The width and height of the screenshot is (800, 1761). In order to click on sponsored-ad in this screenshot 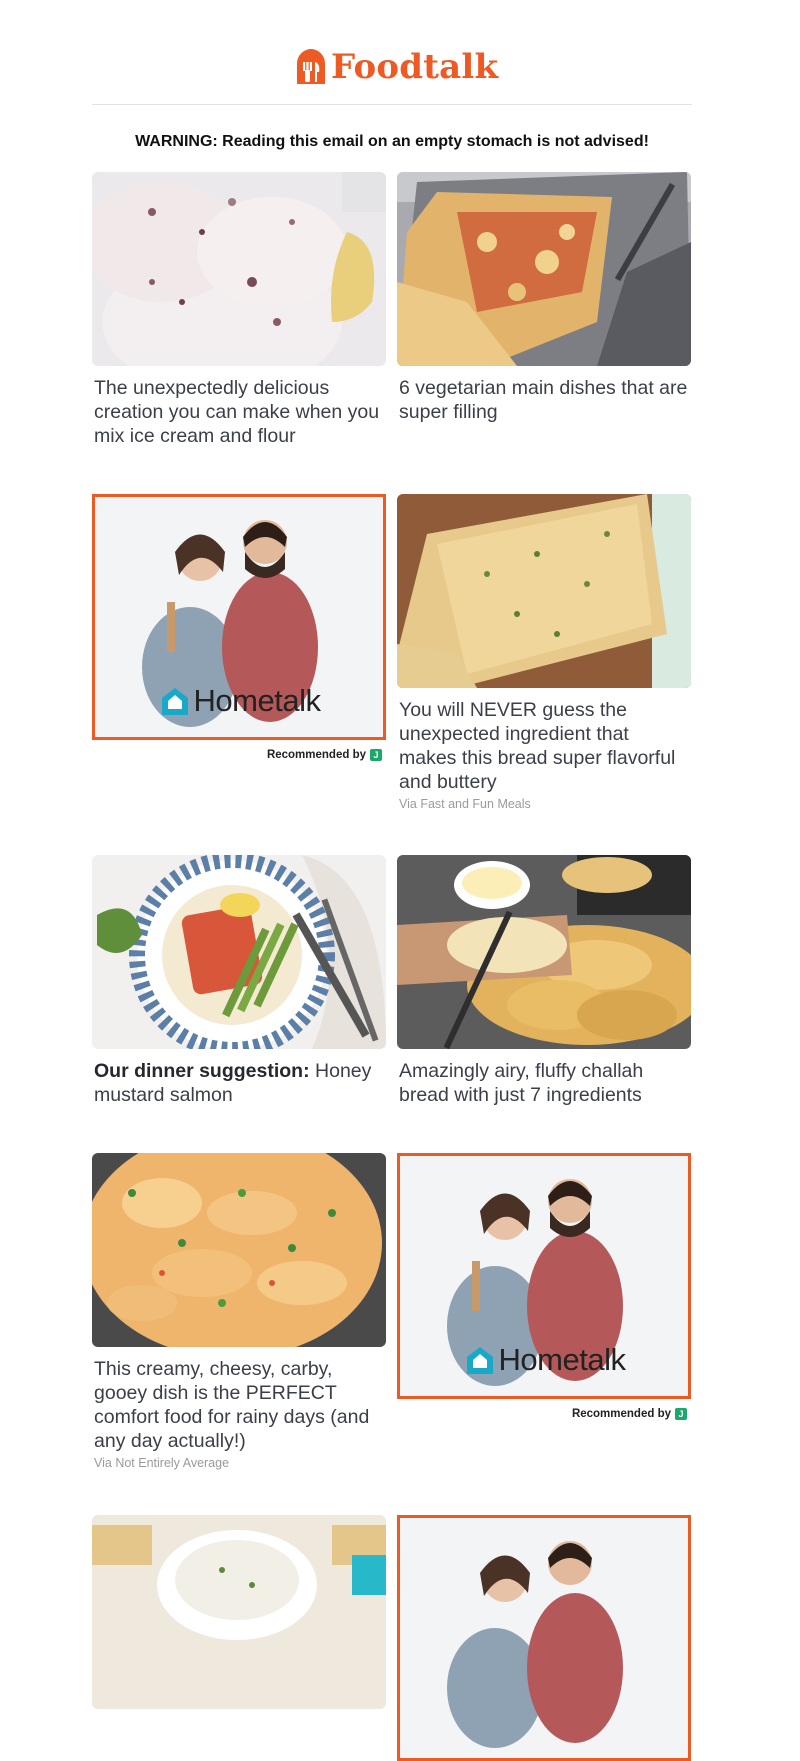, I will do `click(544, 1638)`.